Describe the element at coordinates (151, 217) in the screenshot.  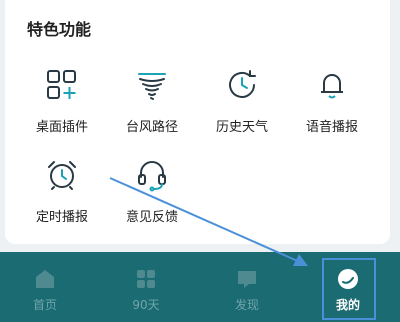
I see `feature-label: 意见反馈` at that location.